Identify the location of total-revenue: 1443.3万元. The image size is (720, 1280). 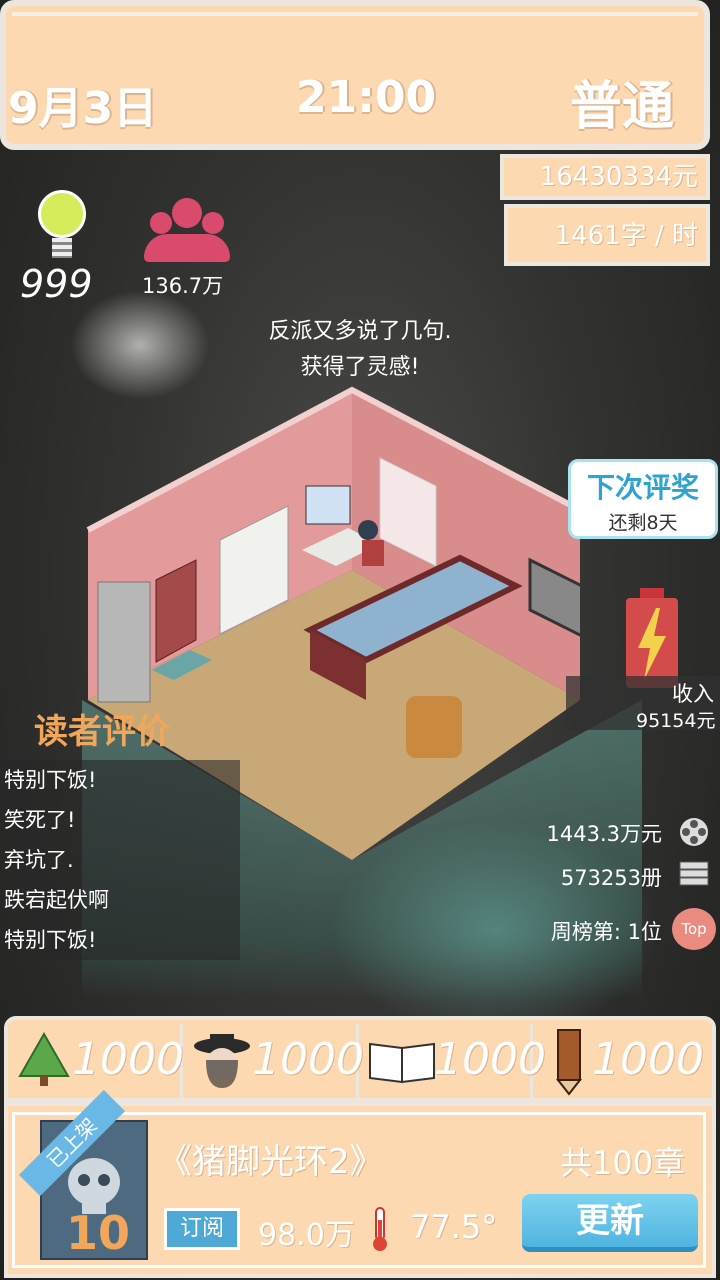
(604, 834).